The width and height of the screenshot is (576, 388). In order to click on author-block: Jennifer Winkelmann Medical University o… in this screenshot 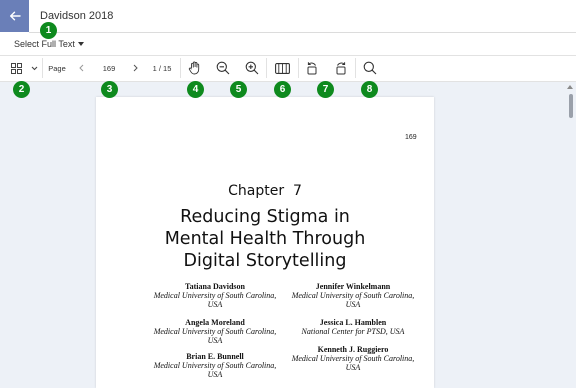, I will do `click(353, 295)`.